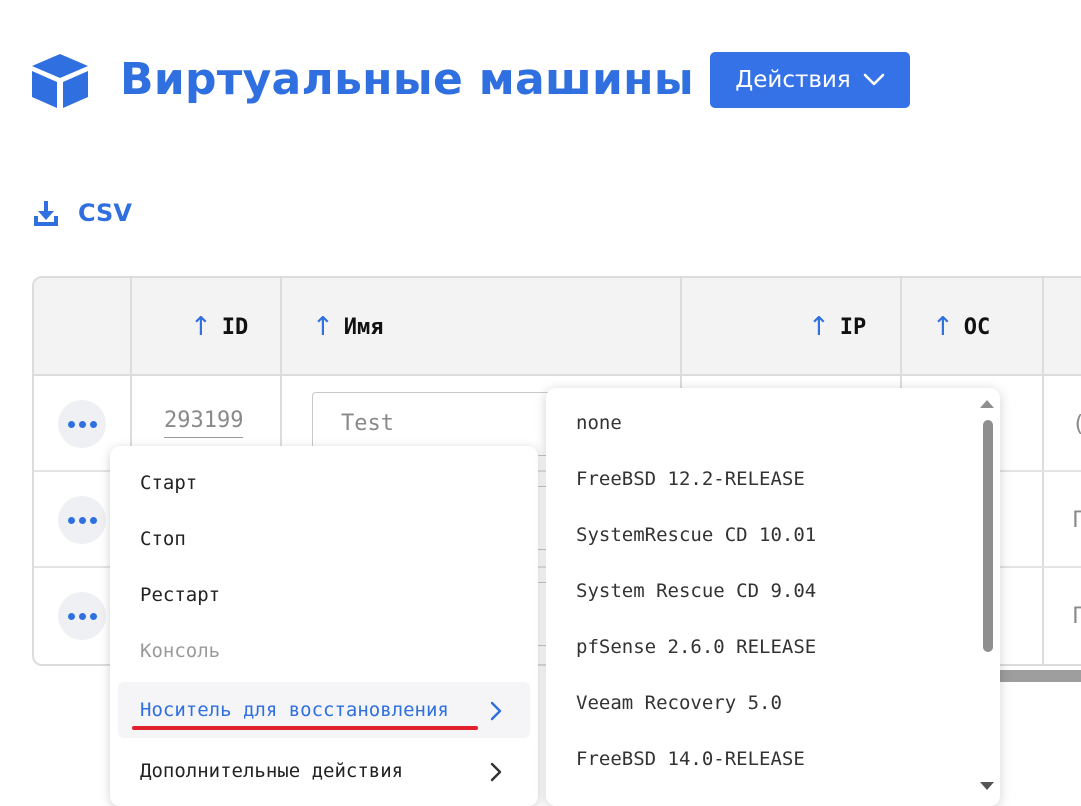 The width and height of the screenshot is (1081, 806). I want to click on column-divider, so click(1043, 471).